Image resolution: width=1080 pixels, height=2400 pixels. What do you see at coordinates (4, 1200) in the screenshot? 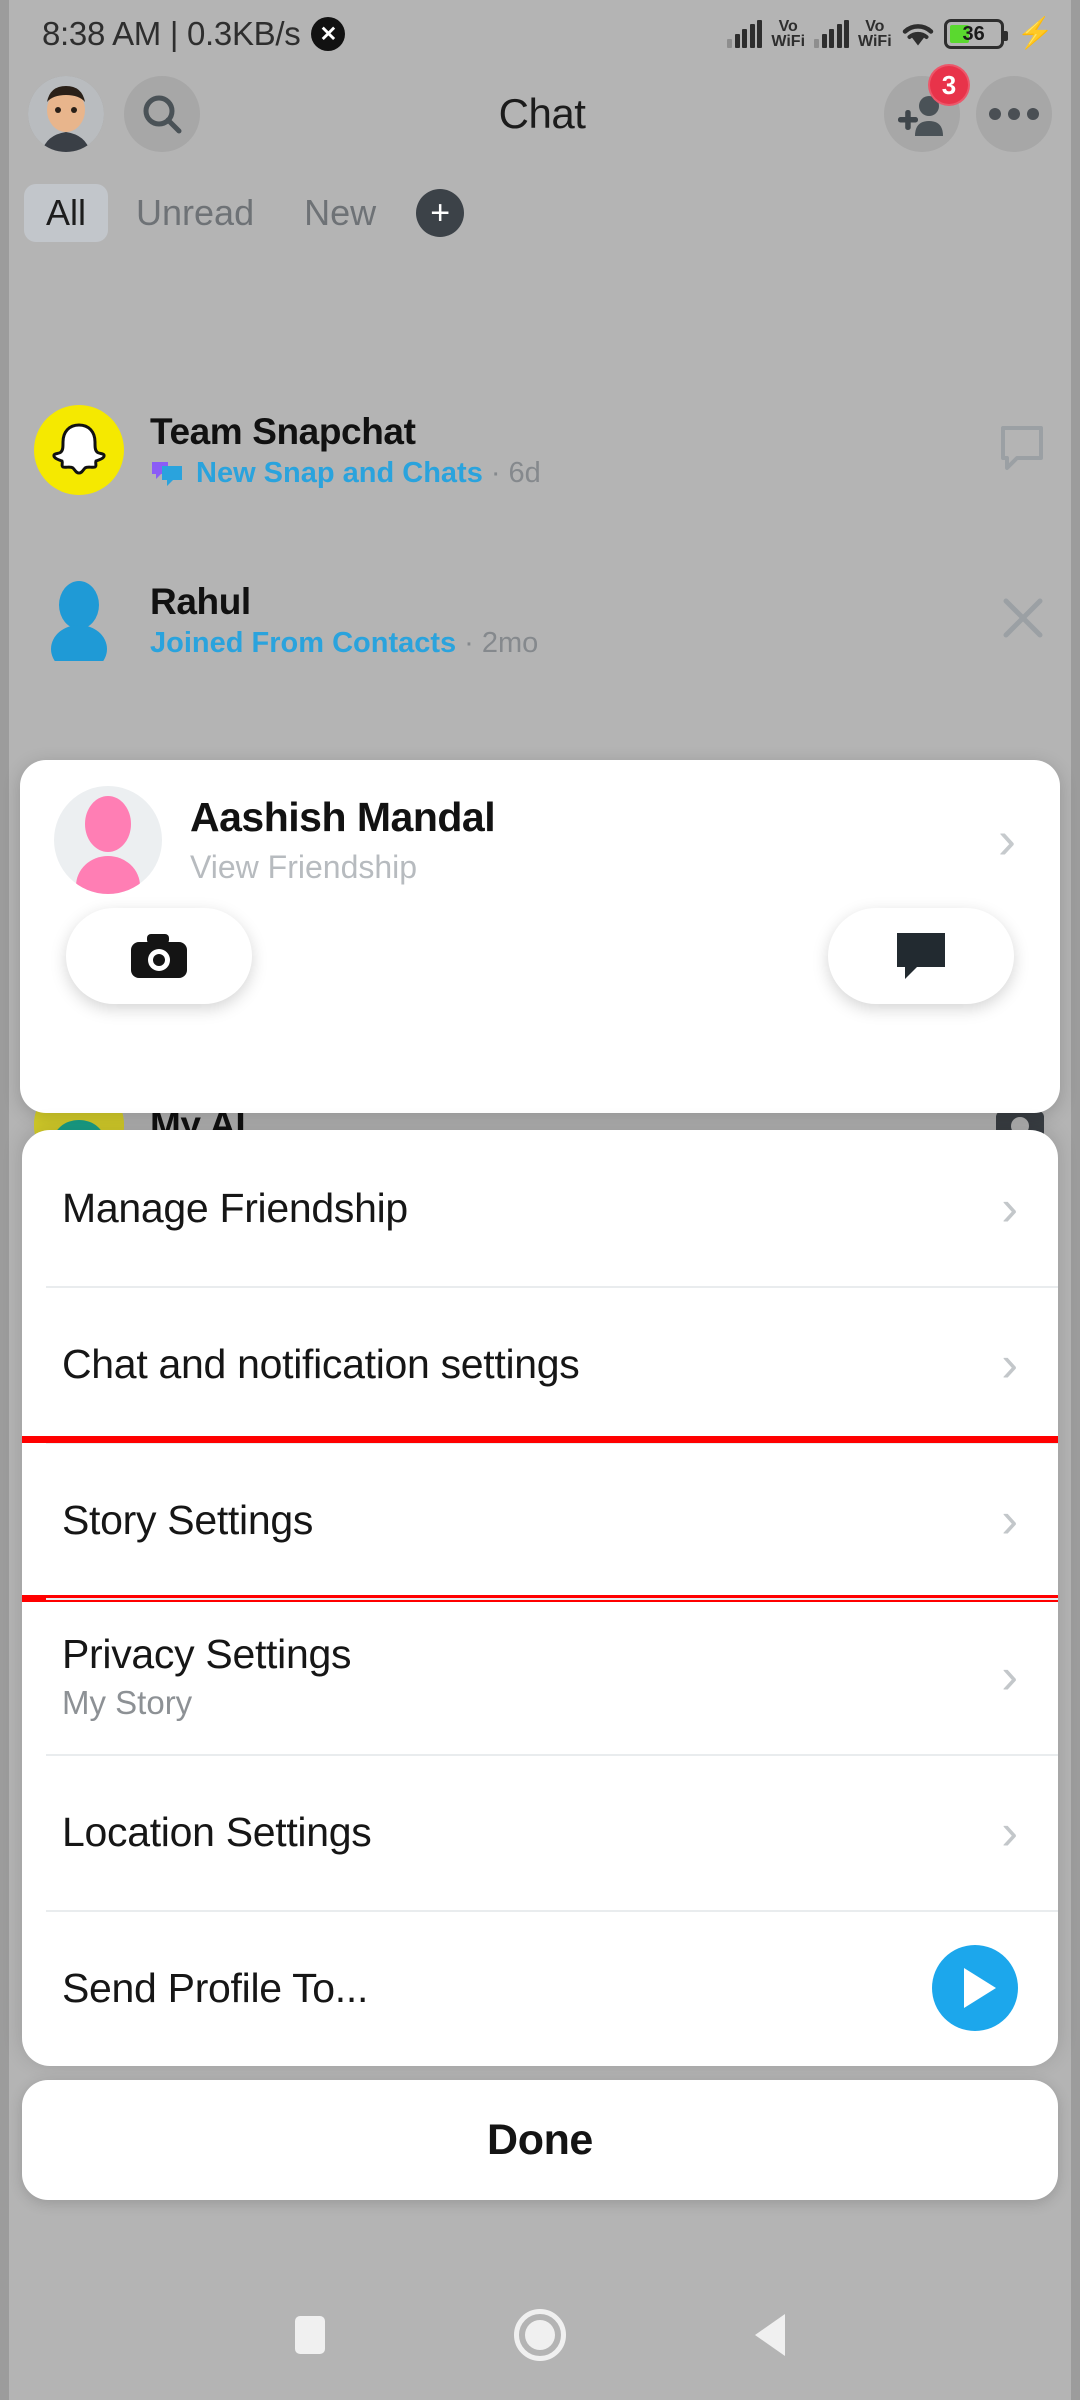
I see `screen-bezel-left` at bounding box center [4, 1200].